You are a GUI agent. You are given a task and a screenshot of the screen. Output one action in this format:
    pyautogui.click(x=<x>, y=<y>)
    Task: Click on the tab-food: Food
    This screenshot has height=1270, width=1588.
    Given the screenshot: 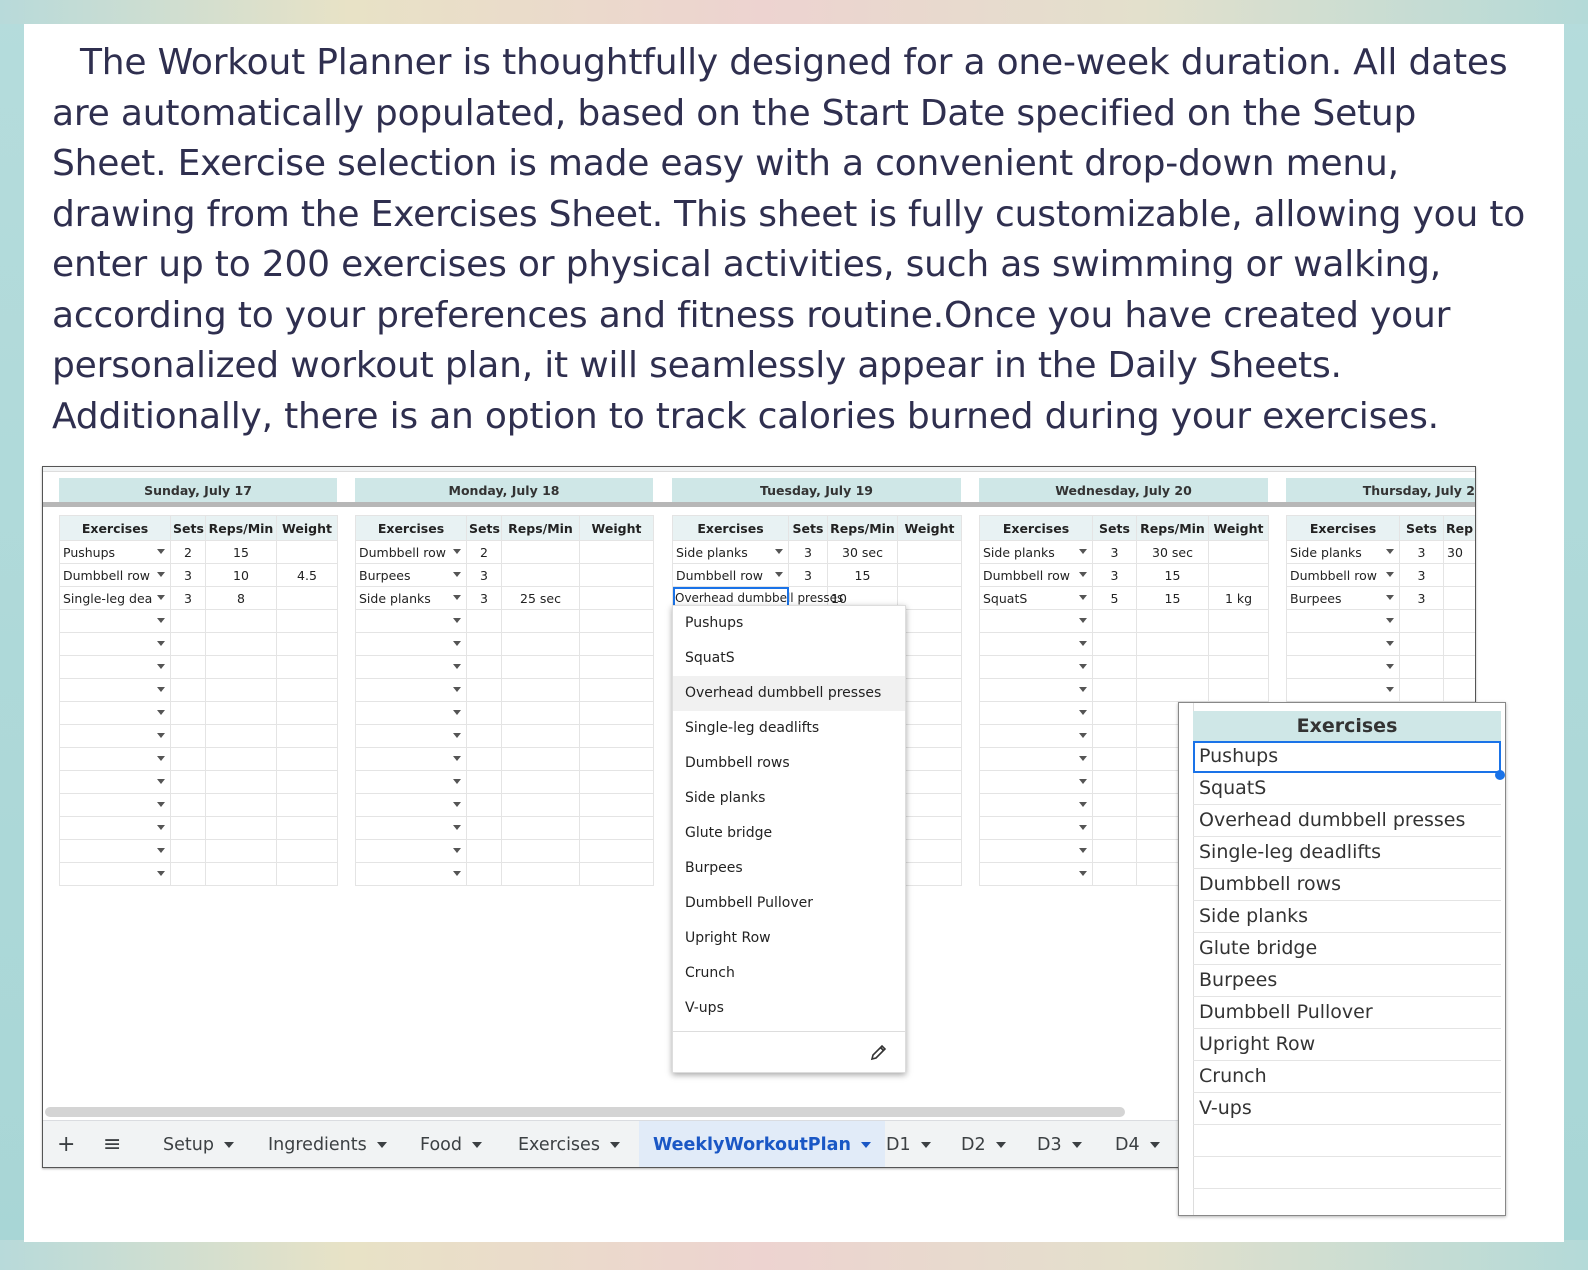 What is the action you would take?
    pyautogui.click(x=451, y=1144)
    